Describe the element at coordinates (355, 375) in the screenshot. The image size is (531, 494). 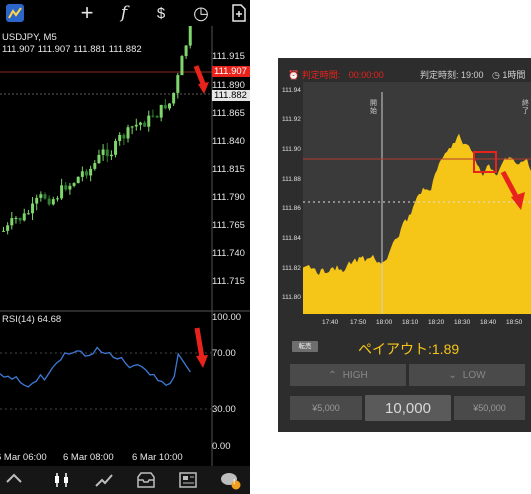
I see `high-label: HIGH` at that location.